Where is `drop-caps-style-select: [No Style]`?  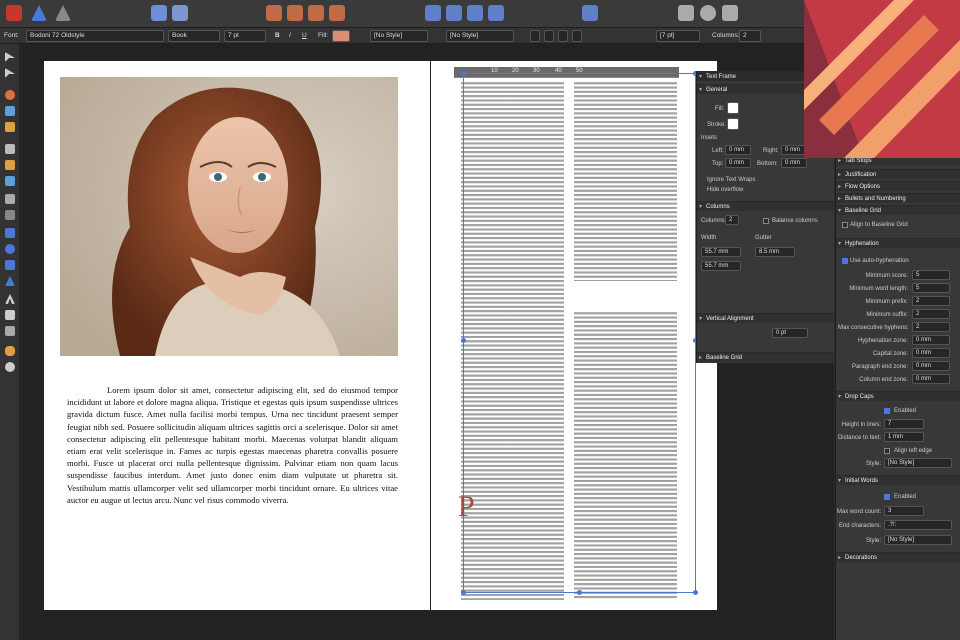 drop-caps-style-select: [No Style] is located at coordinates (918, 463).